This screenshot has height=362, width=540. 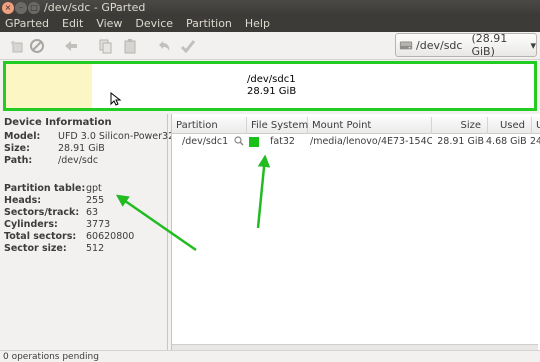 I want to click on title-bar: × – □ /dev/sdc - GParted, so click(x=270, y=8).